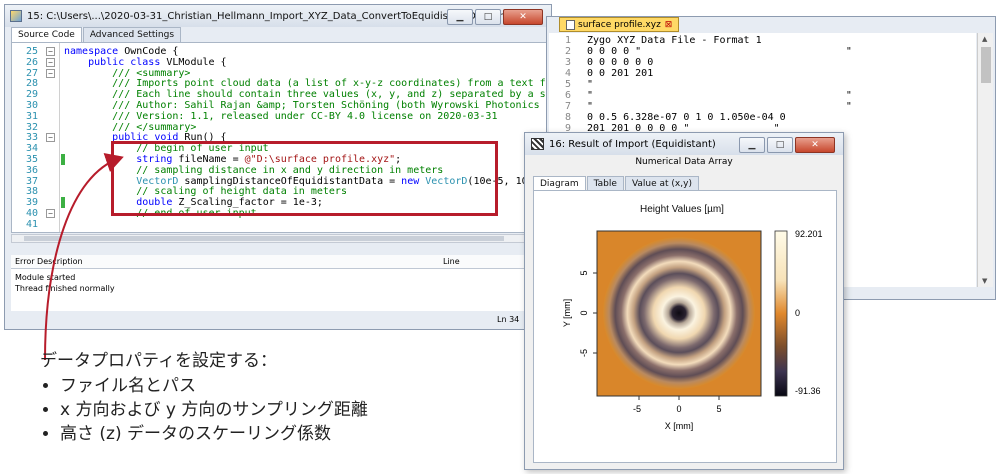  What do you see at coordinates (214, 434) in the screenshot?
I see `caption-item: 高さ (z) データのスケーリング係数` at bounding box center [214, 434].